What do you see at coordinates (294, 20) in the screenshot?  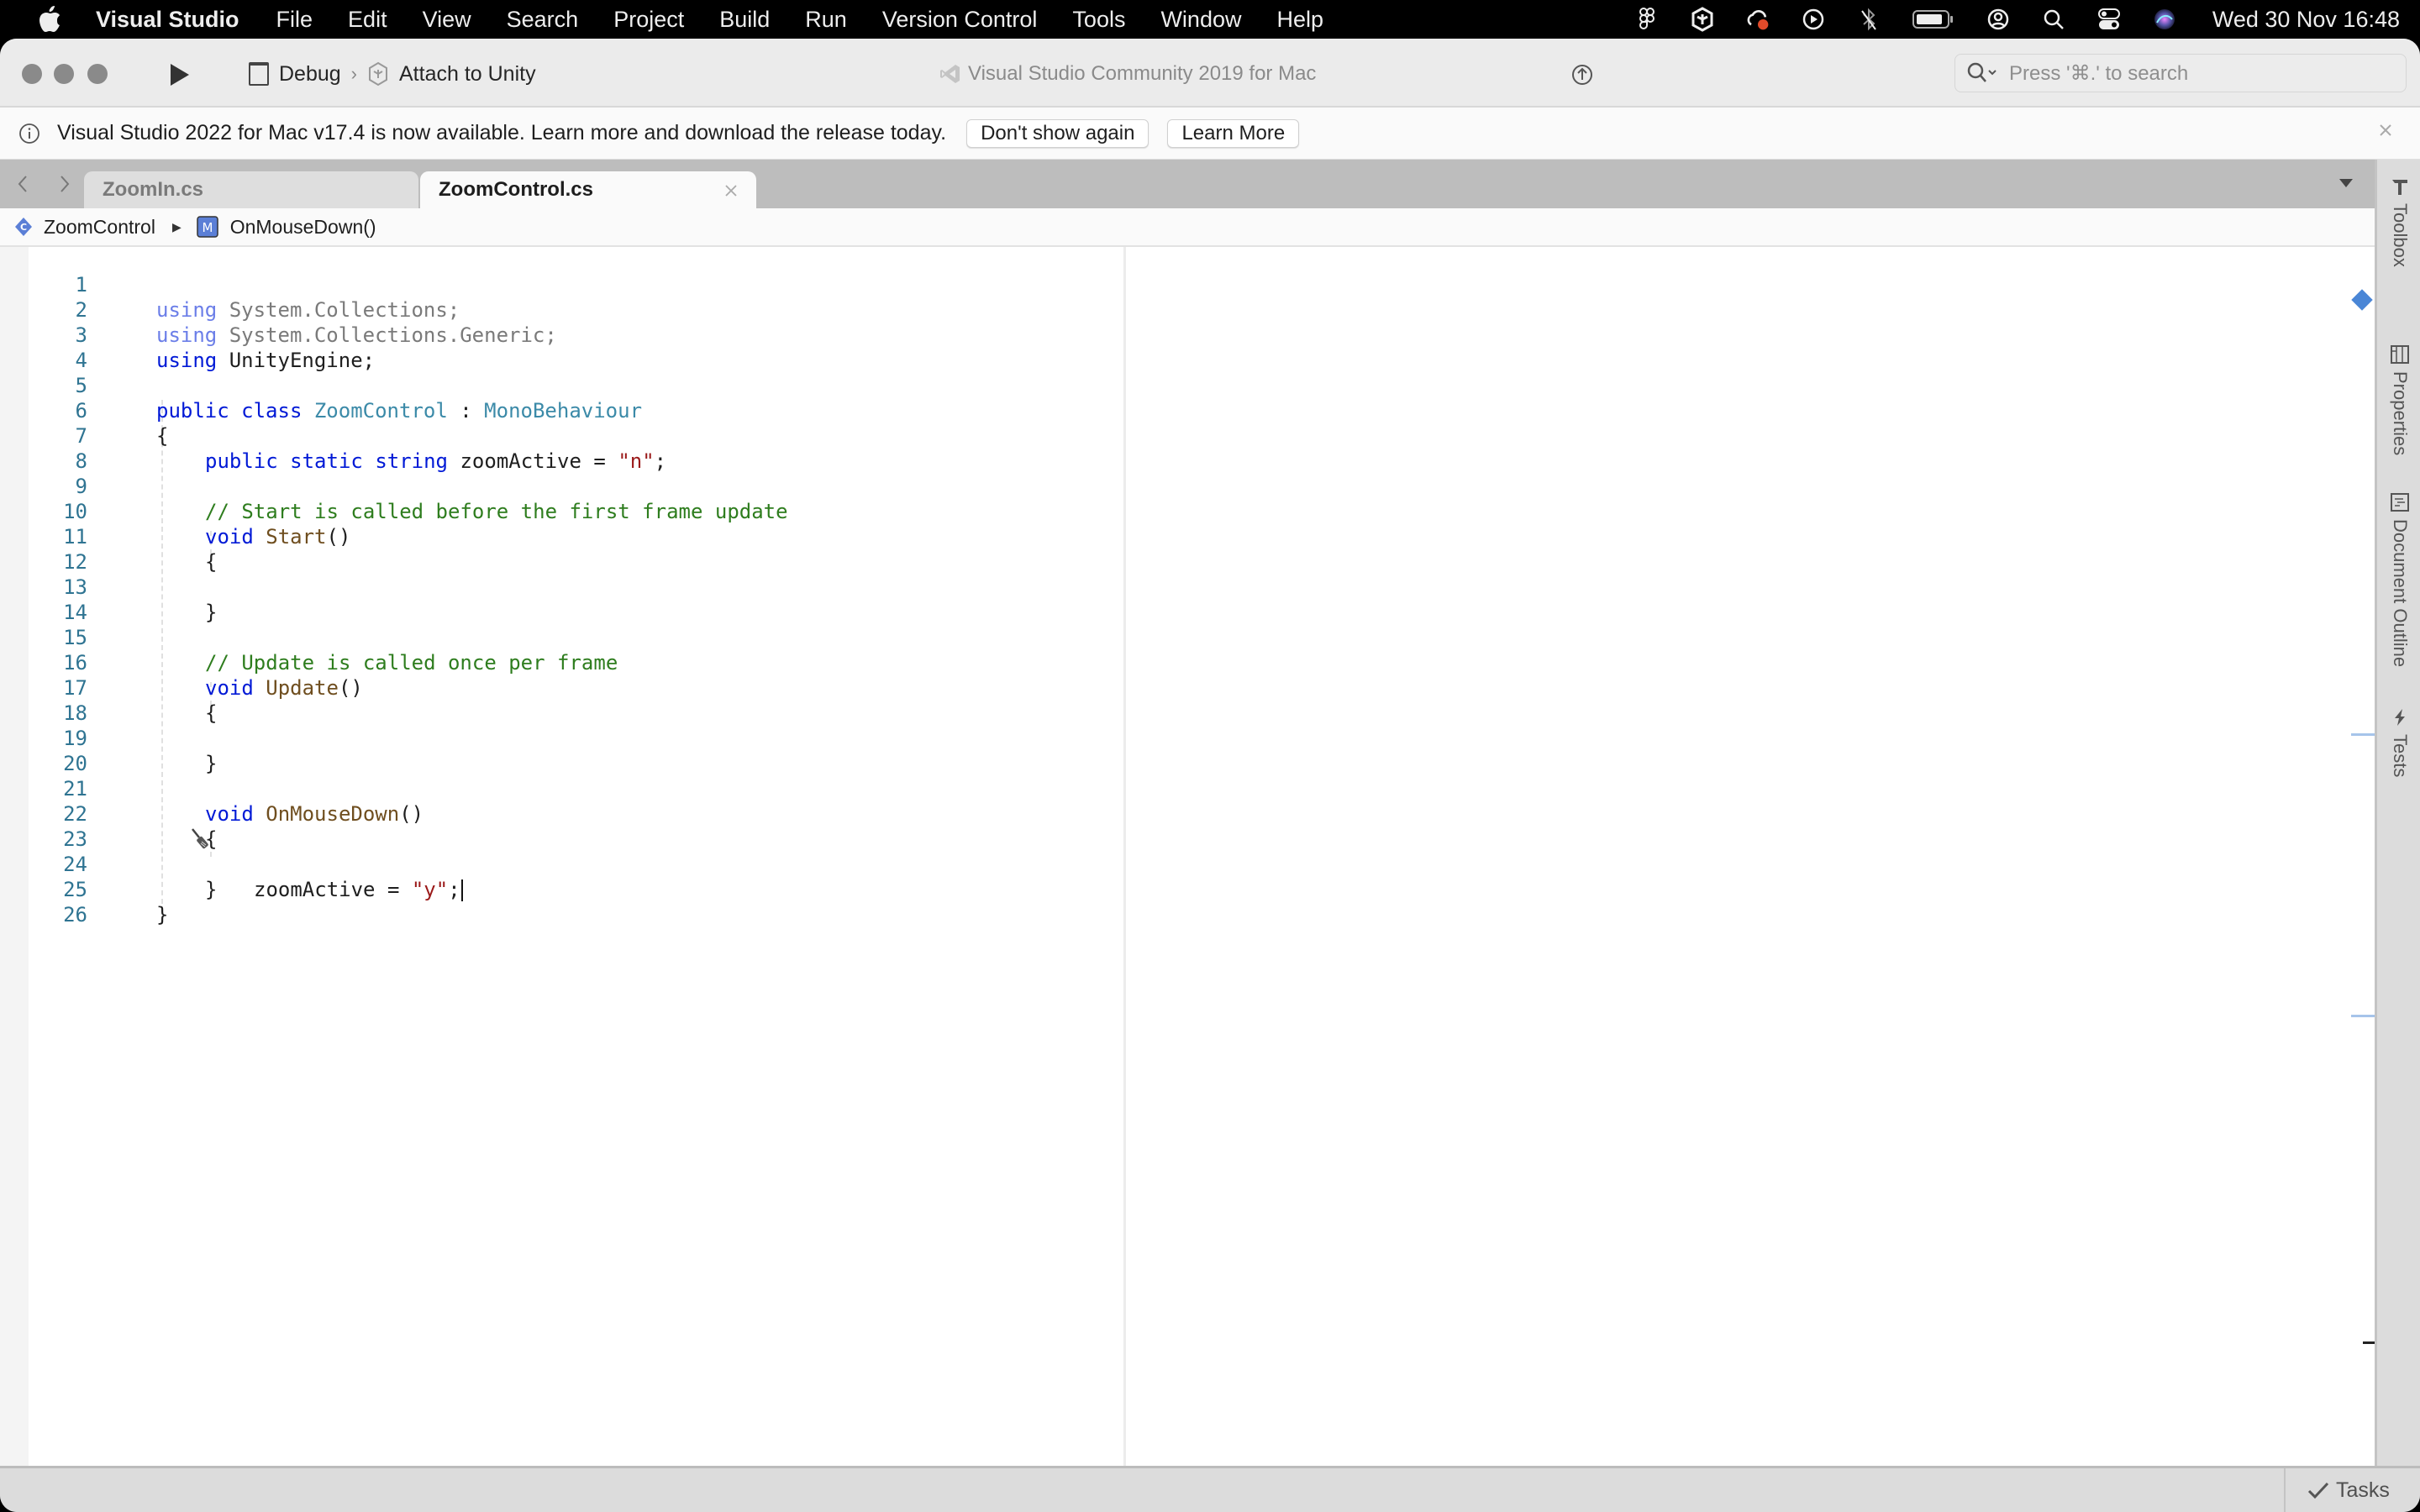 I see `menu-file: File` at bounding box center [294, 20].